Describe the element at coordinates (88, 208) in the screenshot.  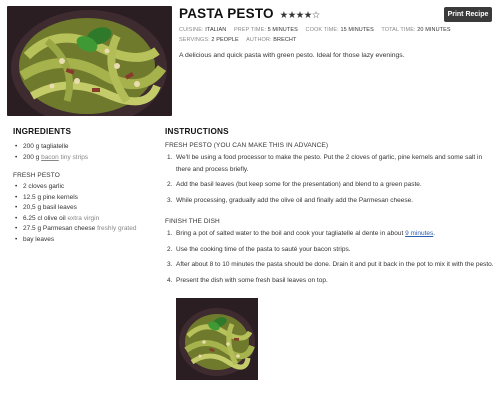
I see `ingredient-item: 20,5 g basil leaves` at that location.